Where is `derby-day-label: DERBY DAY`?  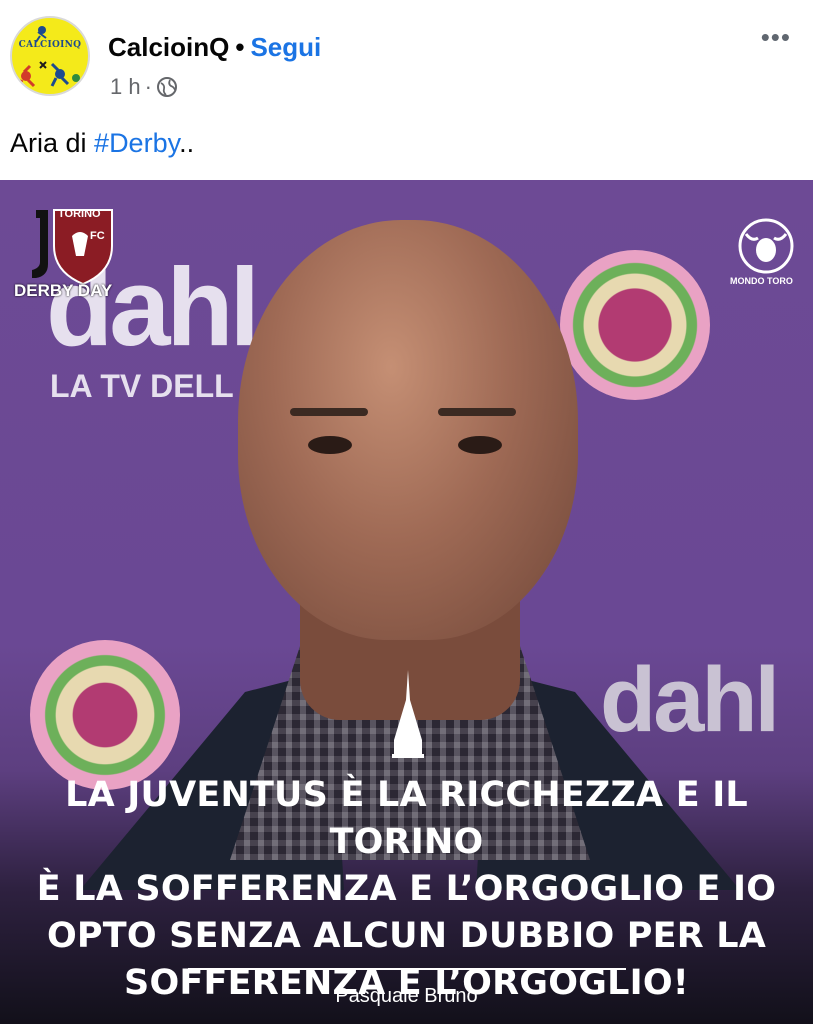 derby-day-label: DERBY DAY is located at coordinates (63, 290).